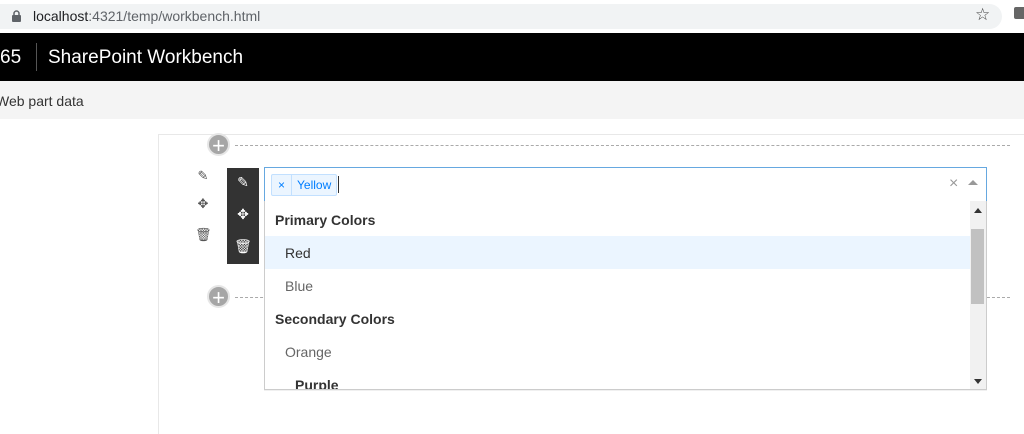 Image resolution: width=1024 pixels, height=434 pixels. I want to click on option-red: Red, so click(618, 252).